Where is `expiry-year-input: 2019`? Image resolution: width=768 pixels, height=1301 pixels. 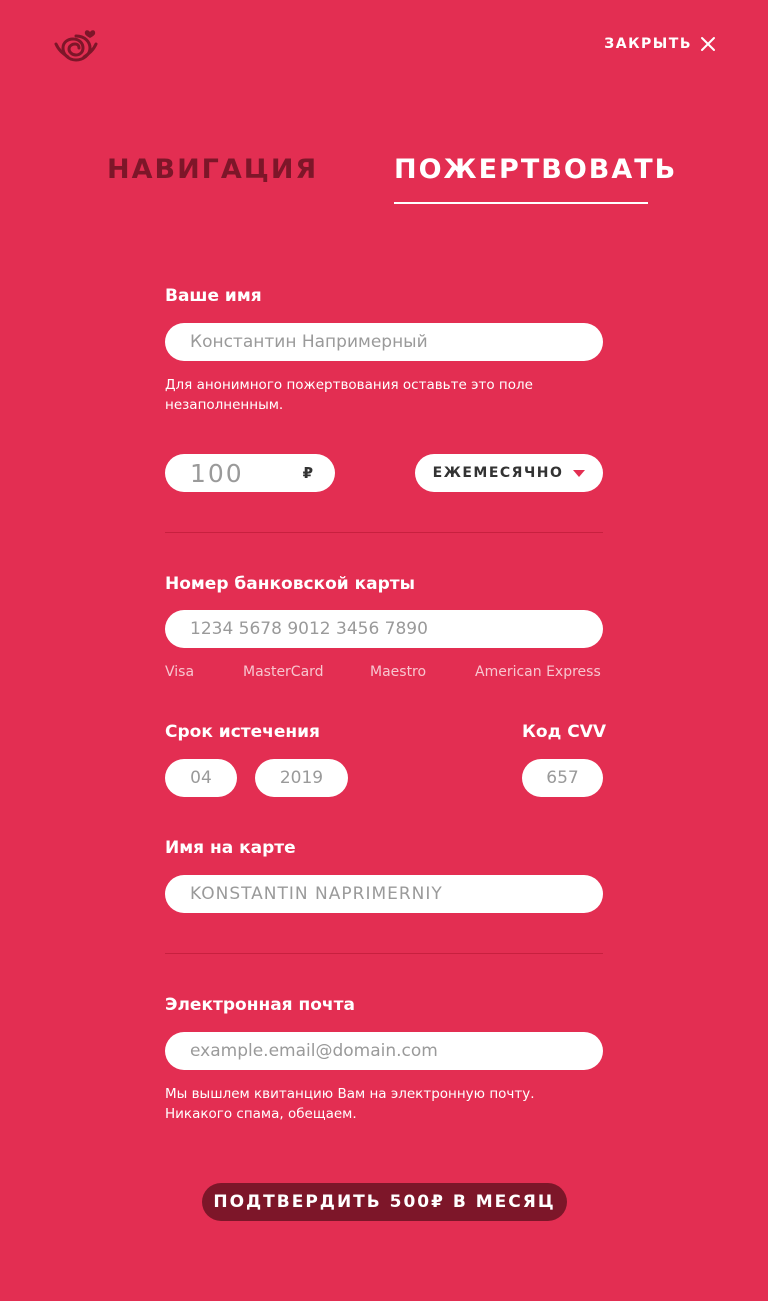
expiry-year-input: 2019 is located at coordinates (301, 778).